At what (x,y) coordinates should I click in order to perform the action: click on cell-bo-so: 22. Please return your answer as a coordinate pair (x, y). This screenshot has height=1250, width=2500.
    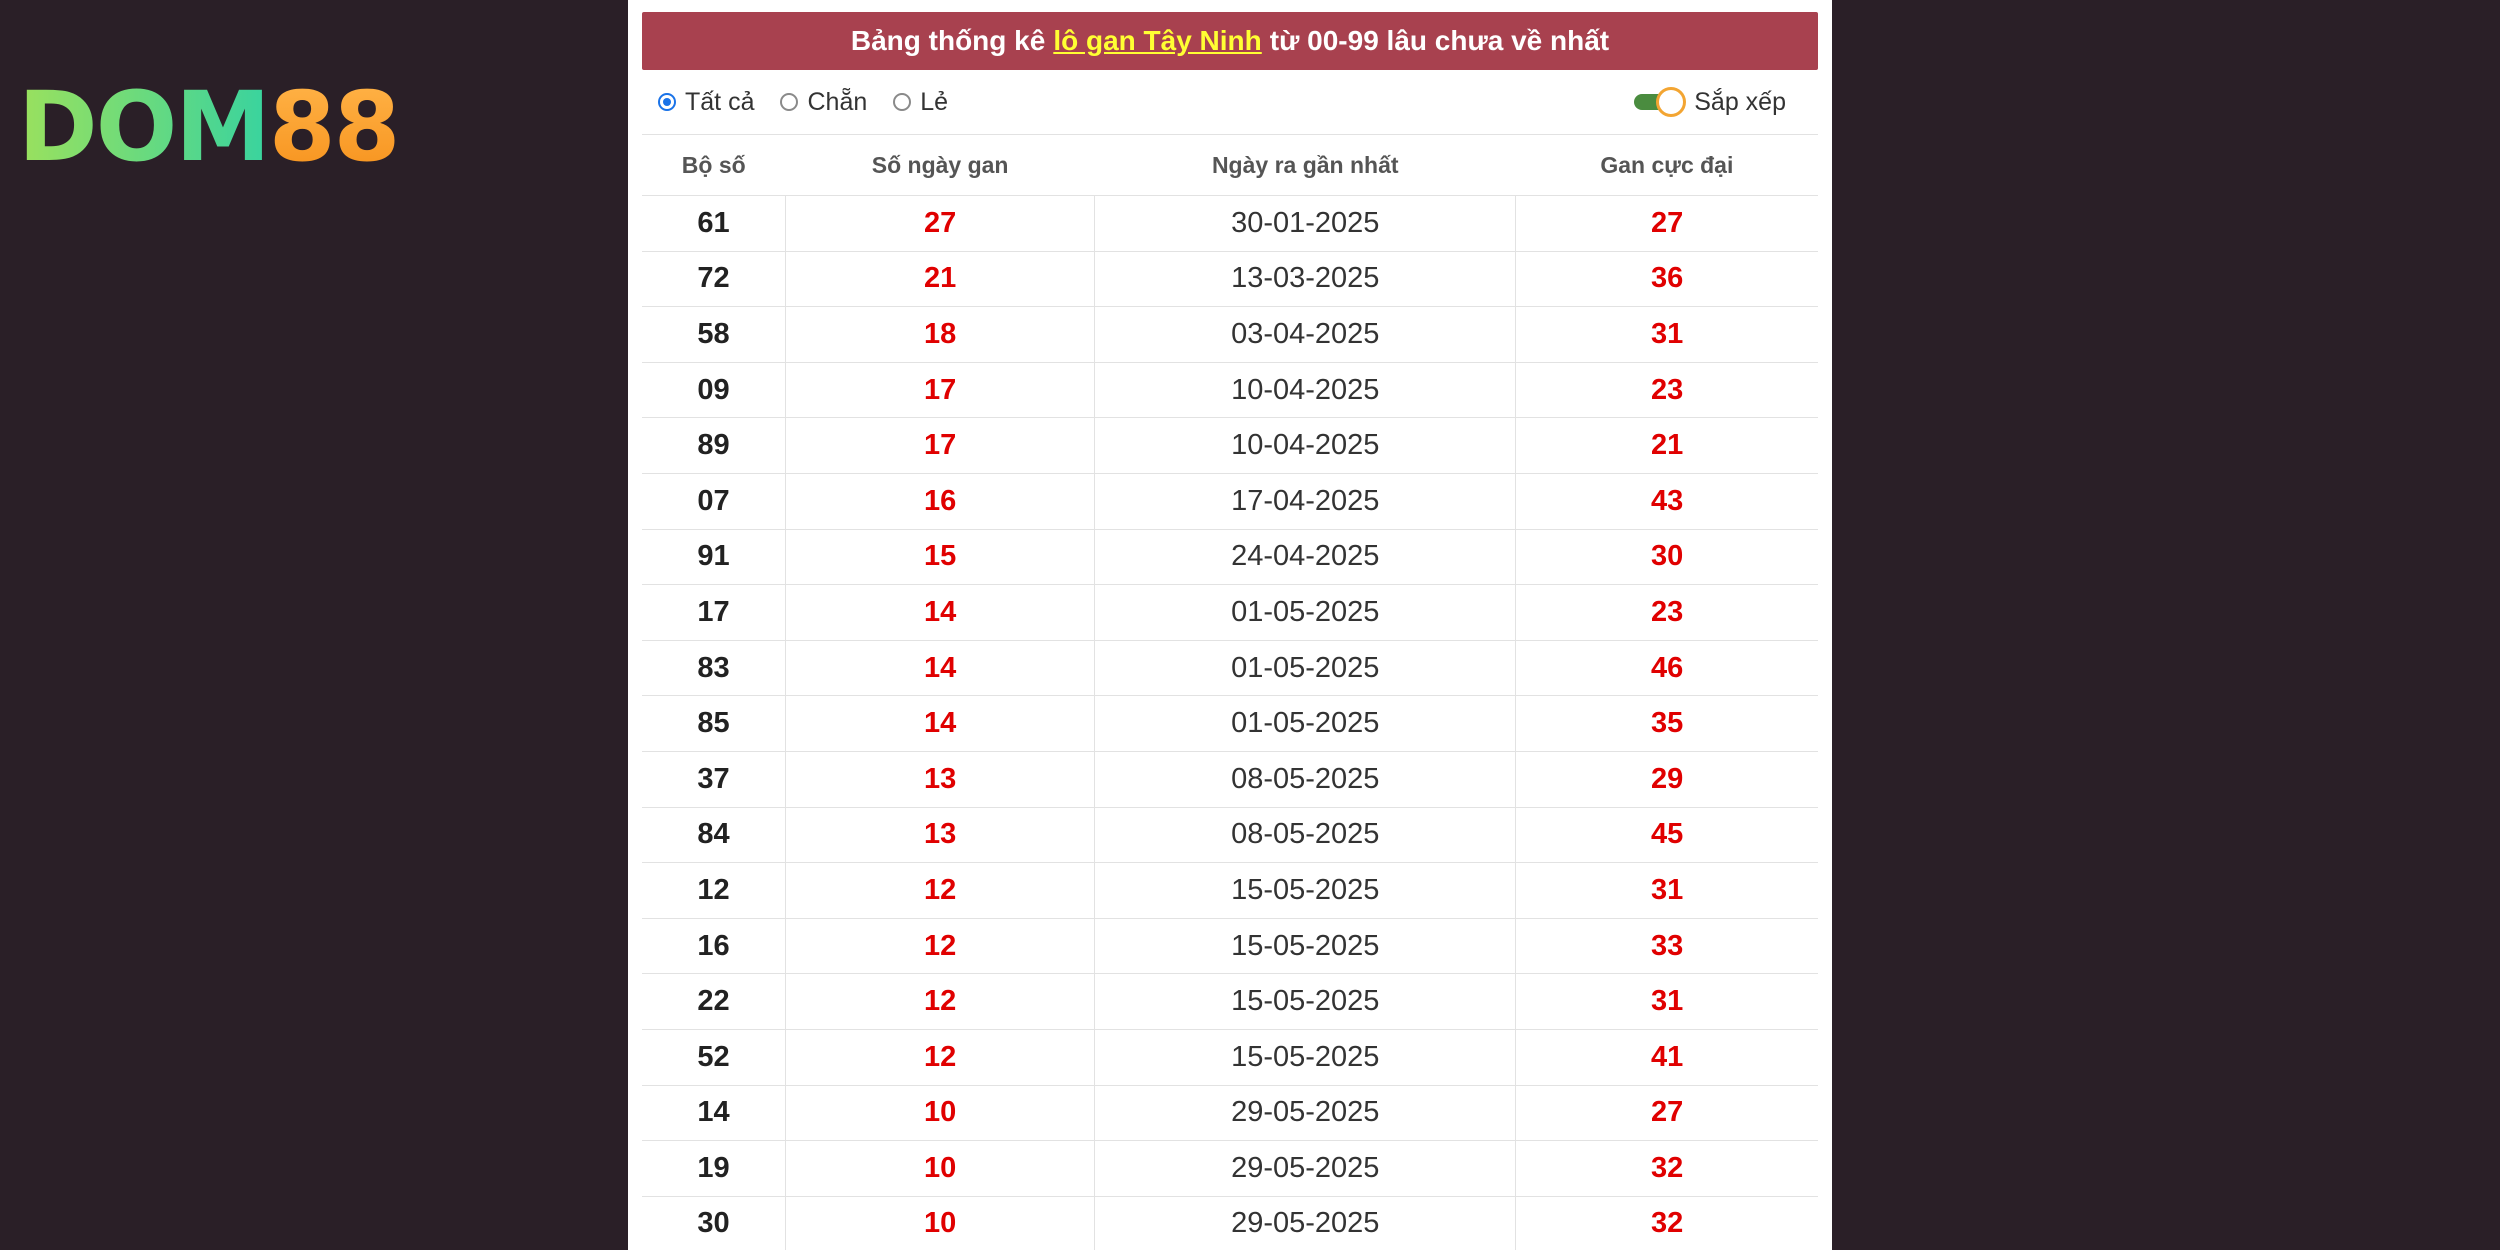
    Looking at the image, I should click on (714, 1001).